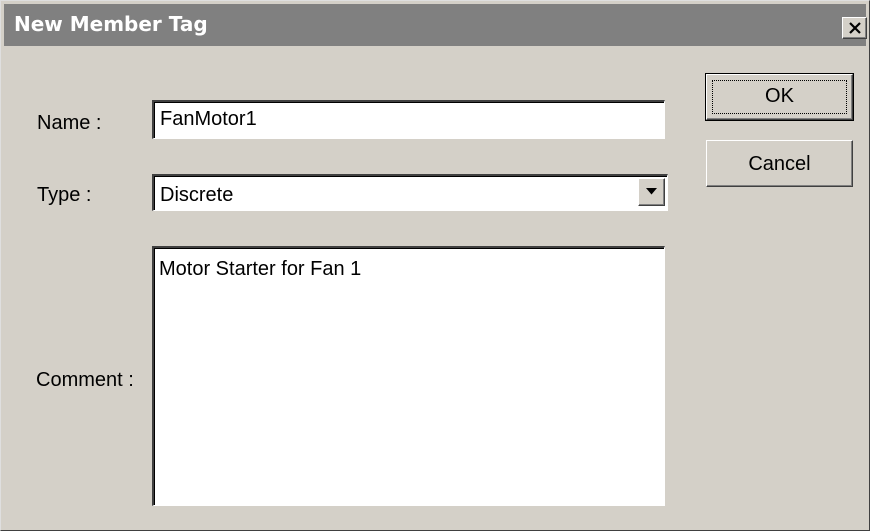 The image size is (870, 531). Describe the element at coordinates (197, 195) in the screenshot. I see `type-dropdown-value: Discrete` at that location.